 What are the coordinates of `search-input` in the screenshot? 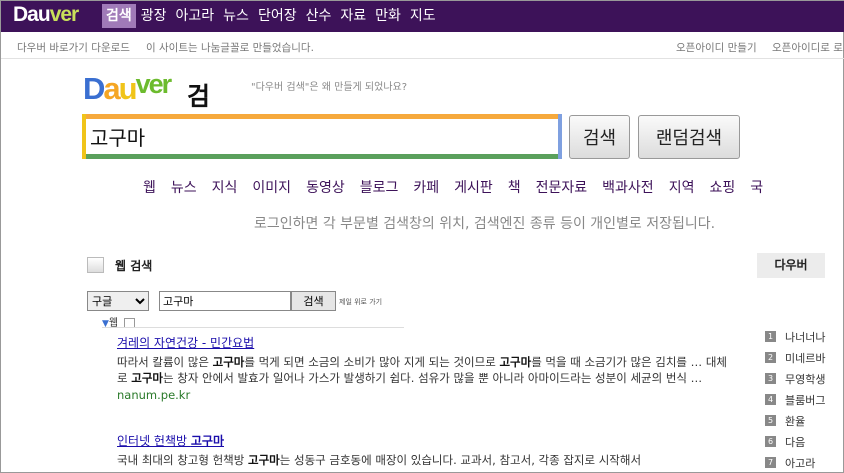 It's located at (321, 136).